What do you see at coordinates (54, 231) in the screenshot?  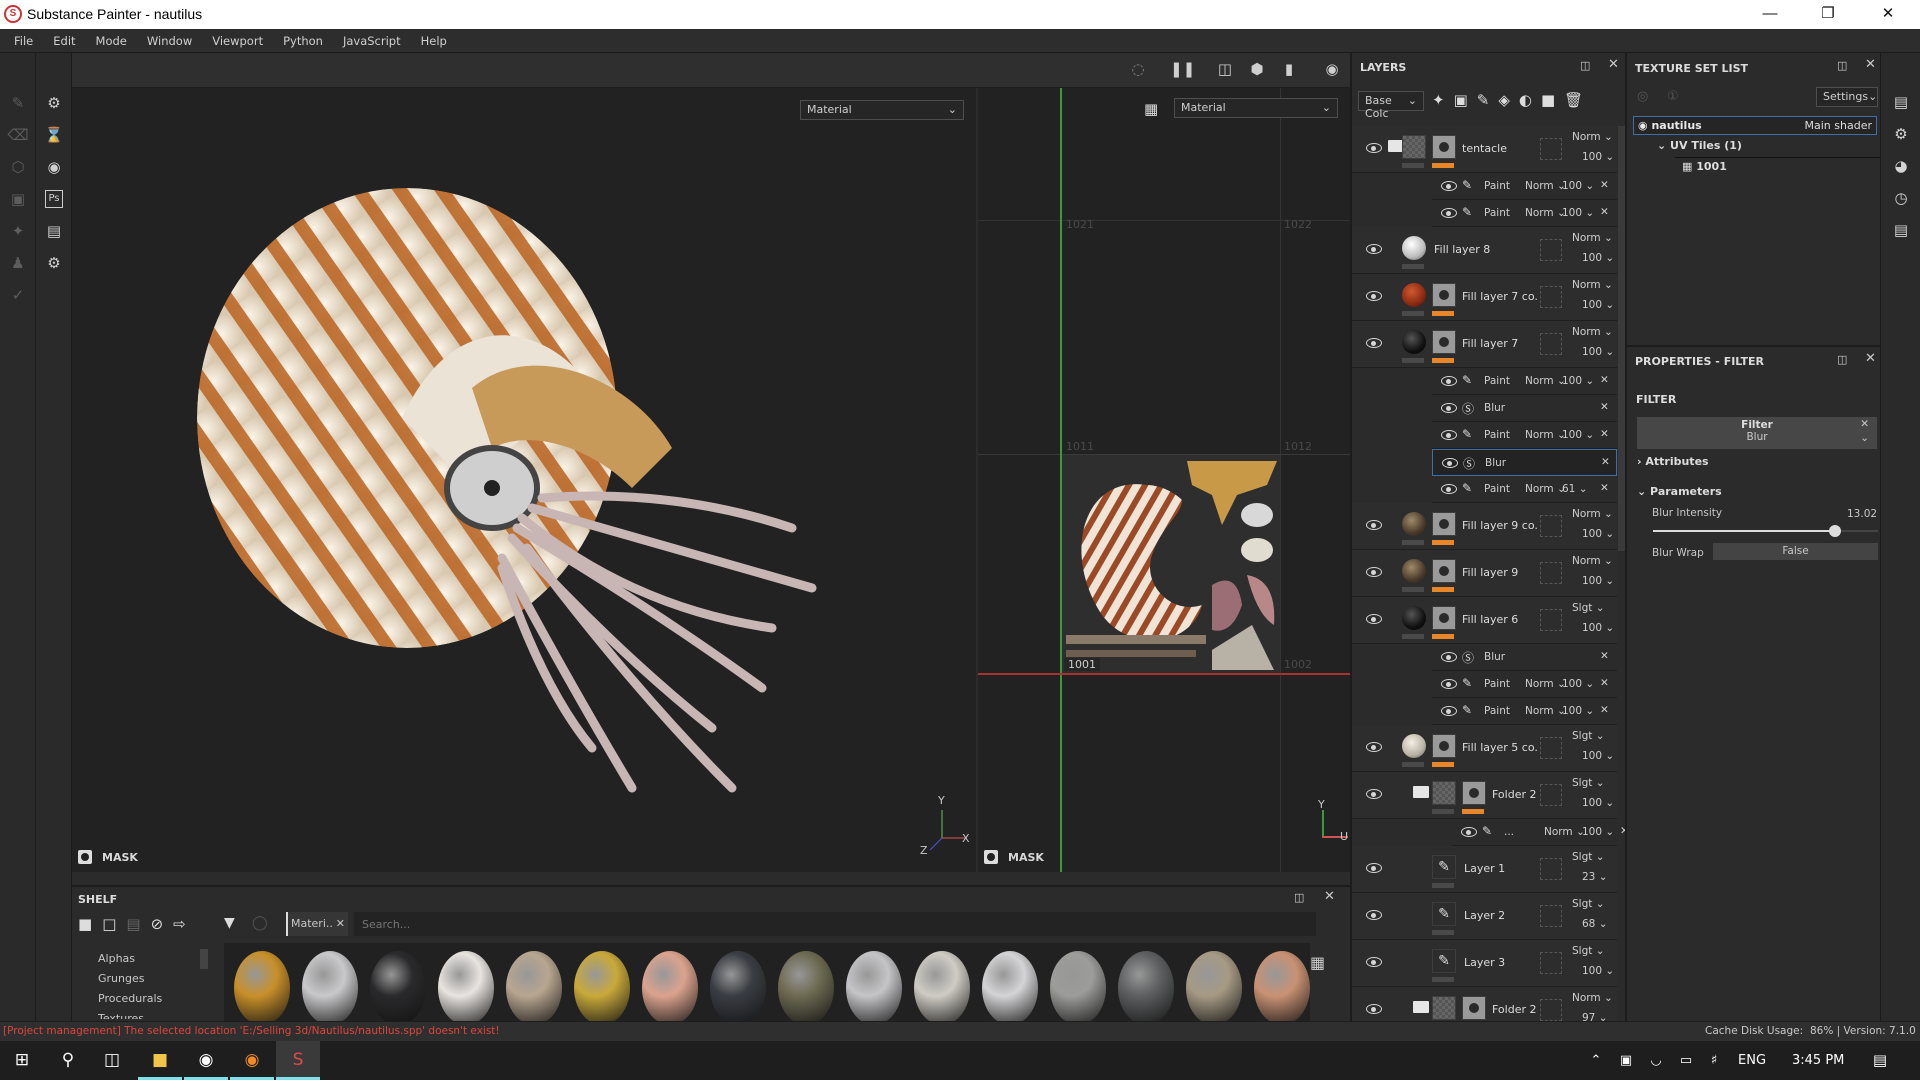 I see `document-icon: ▤` at bounding box center [54, 231].